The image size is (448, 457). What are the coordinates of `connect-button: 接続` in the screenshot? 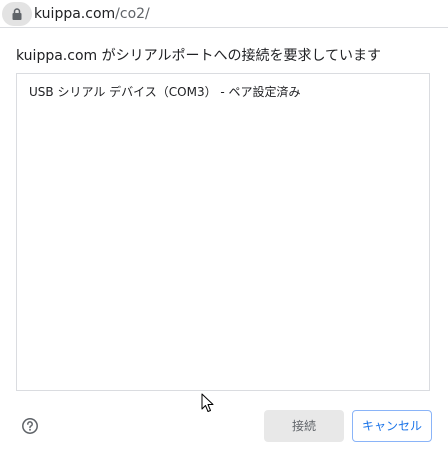 It's located at (304, 426).